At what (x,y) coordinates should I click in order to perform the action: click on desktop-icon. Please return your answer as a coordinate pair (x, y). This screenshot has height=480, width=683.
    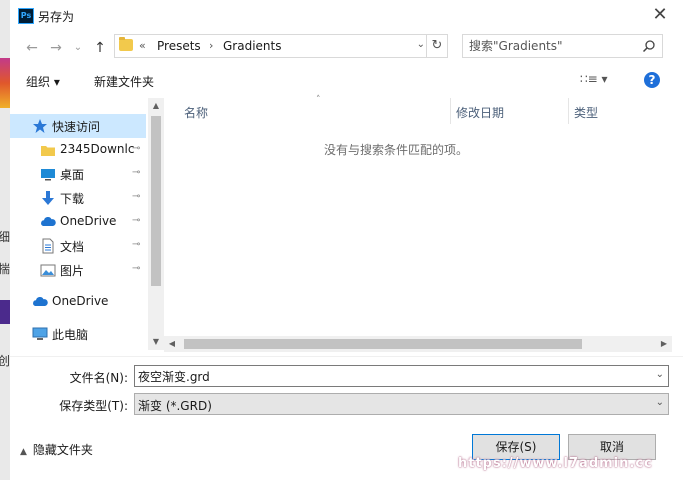
    Looking at the image, I should click on (48, 175).